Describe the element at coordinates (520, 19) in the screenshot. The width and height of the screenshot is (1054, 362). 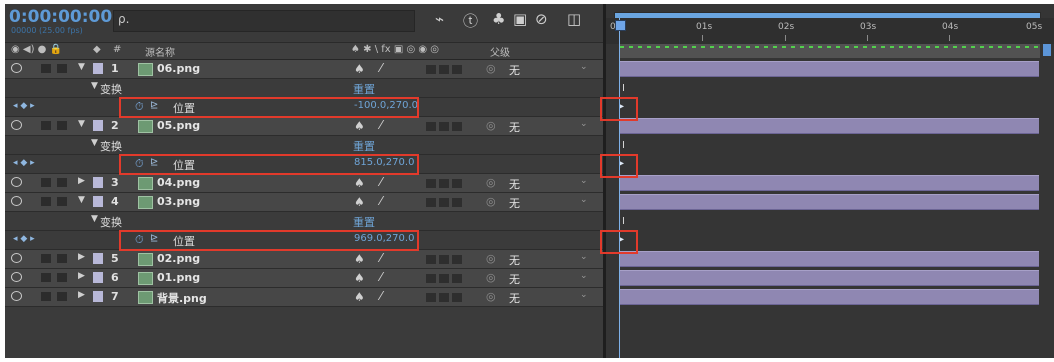
I see `frame-blending-icon: ▣` at that location.